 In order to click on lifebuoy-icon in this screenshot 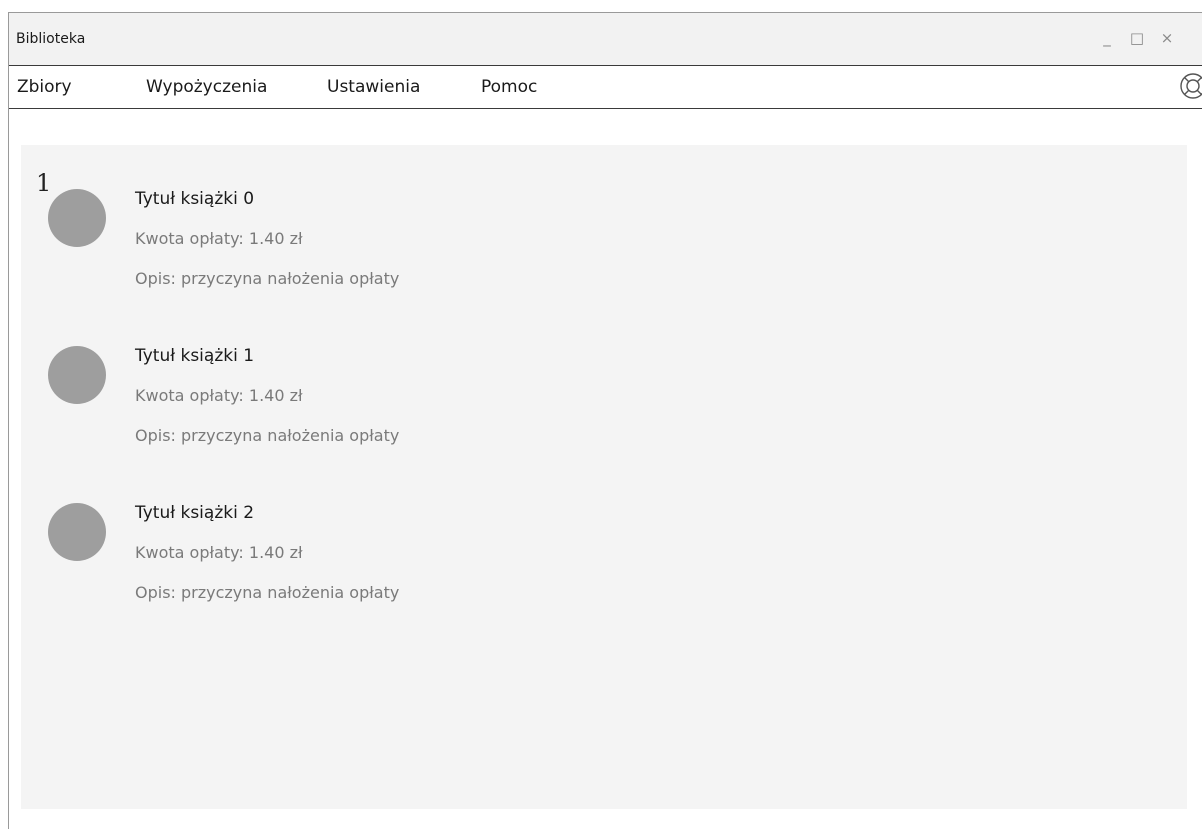, I will do `click(1190, 86)`.